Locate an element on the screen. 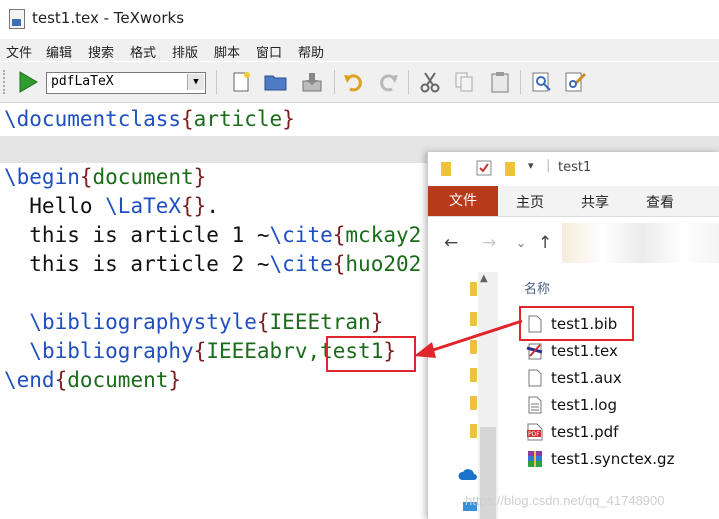 This screenshot has height=519, width=719. onedrive-cloud-icon is located at coordinates (468, 474).